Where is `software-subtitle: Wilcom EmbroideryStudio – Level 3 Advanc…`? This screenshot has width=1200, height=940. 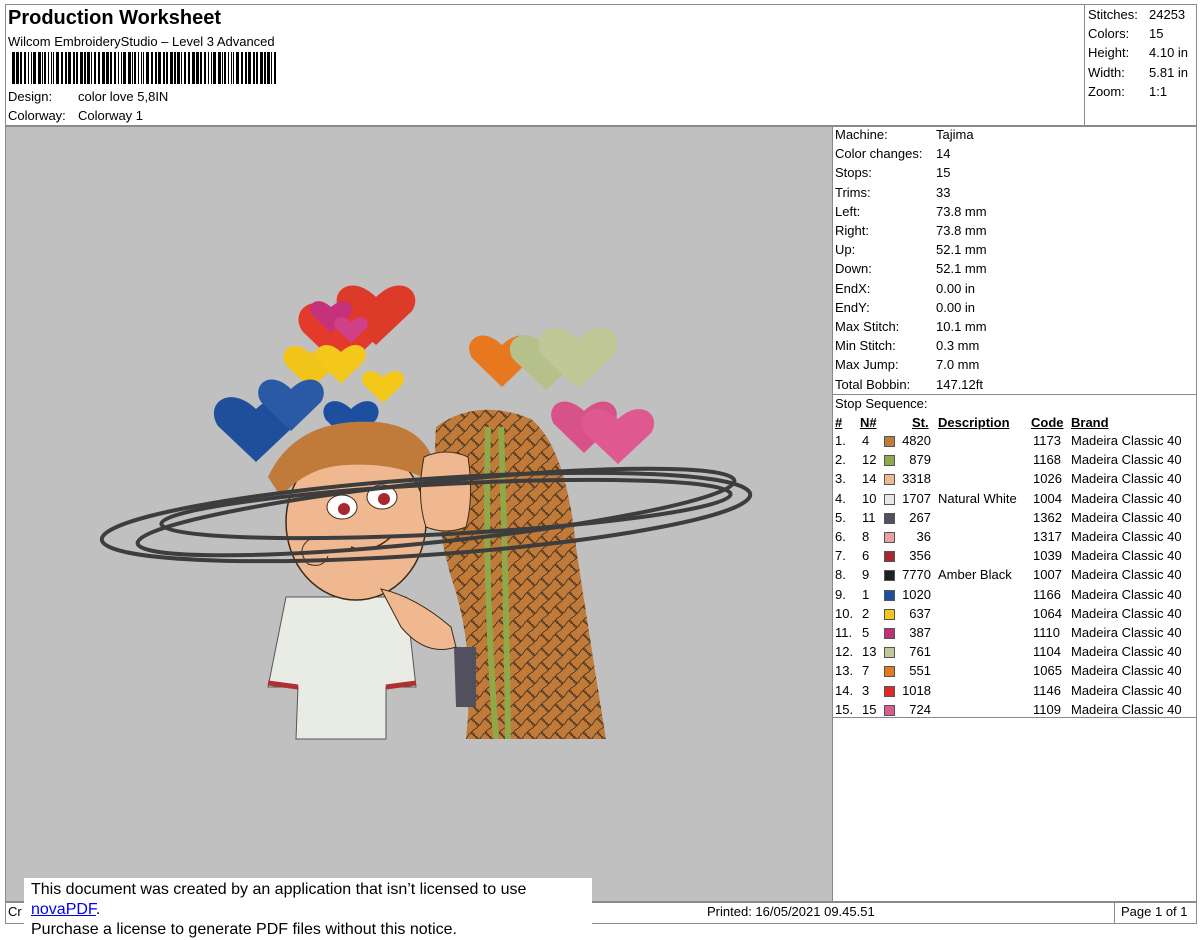 software-subtitle: Wilcom EmbroideryStudio – Level 3 Advanc… is located at coordinates (141, 41).